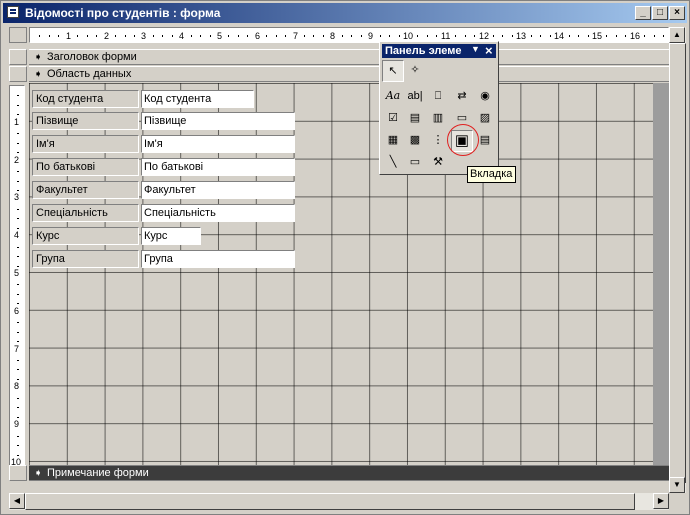  I want to click on footer-area, so click(349, 487).